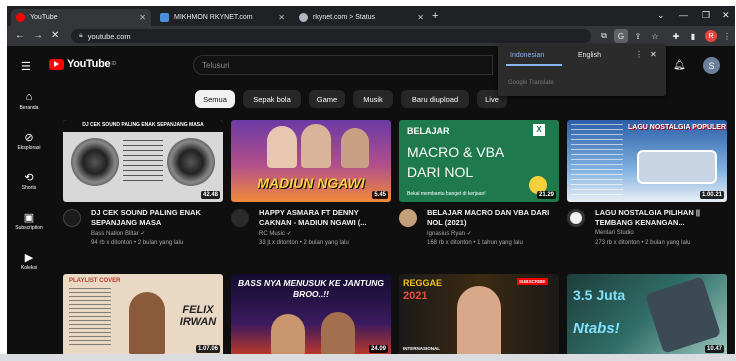 The width and height of the screenshot is (736, 361). I want to click on video-thumbnail: LAGU NOSTALGIA POPULER 1.00.21, so click(647, 161).